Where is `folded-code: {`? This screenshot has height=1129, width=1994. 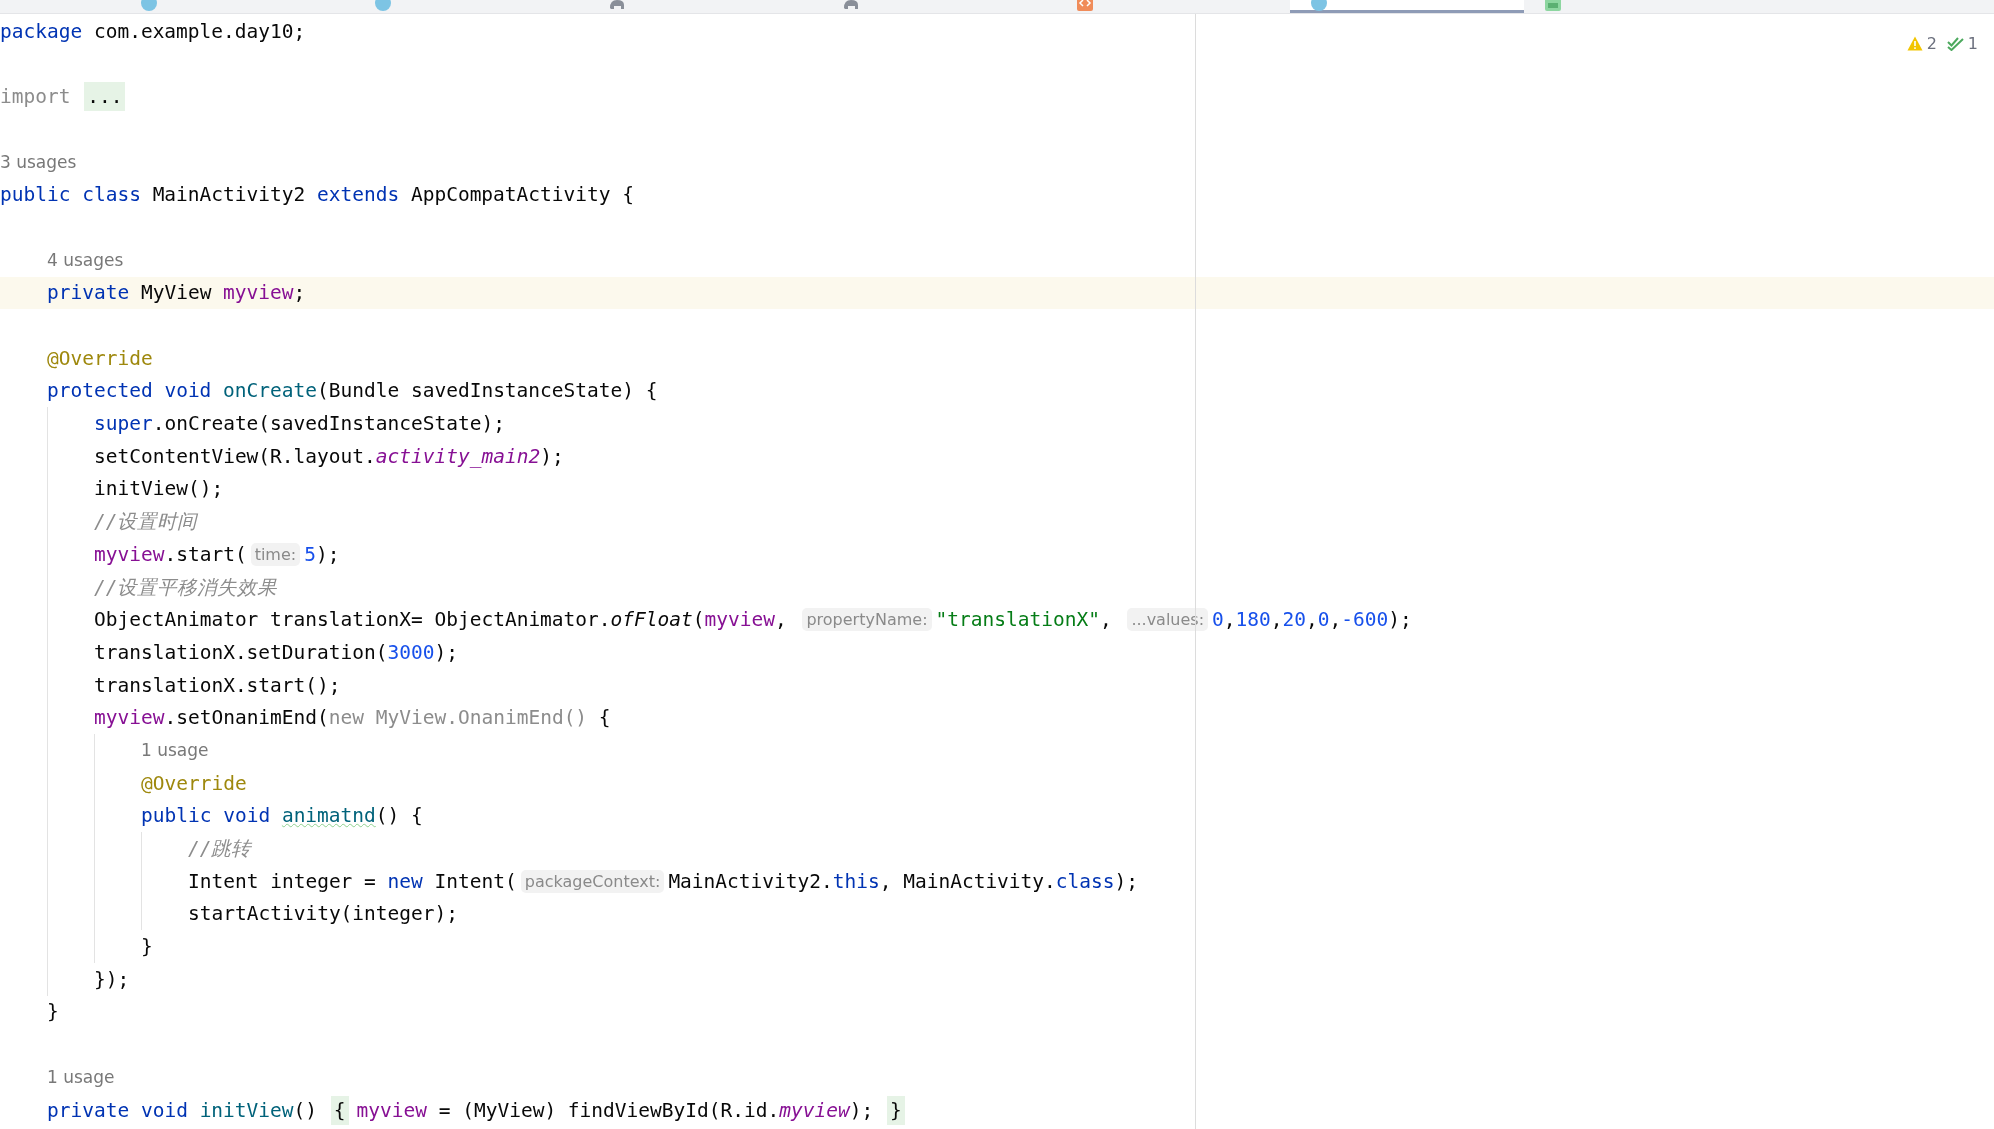 folded-code: { is located at coordinates (339, 1110).